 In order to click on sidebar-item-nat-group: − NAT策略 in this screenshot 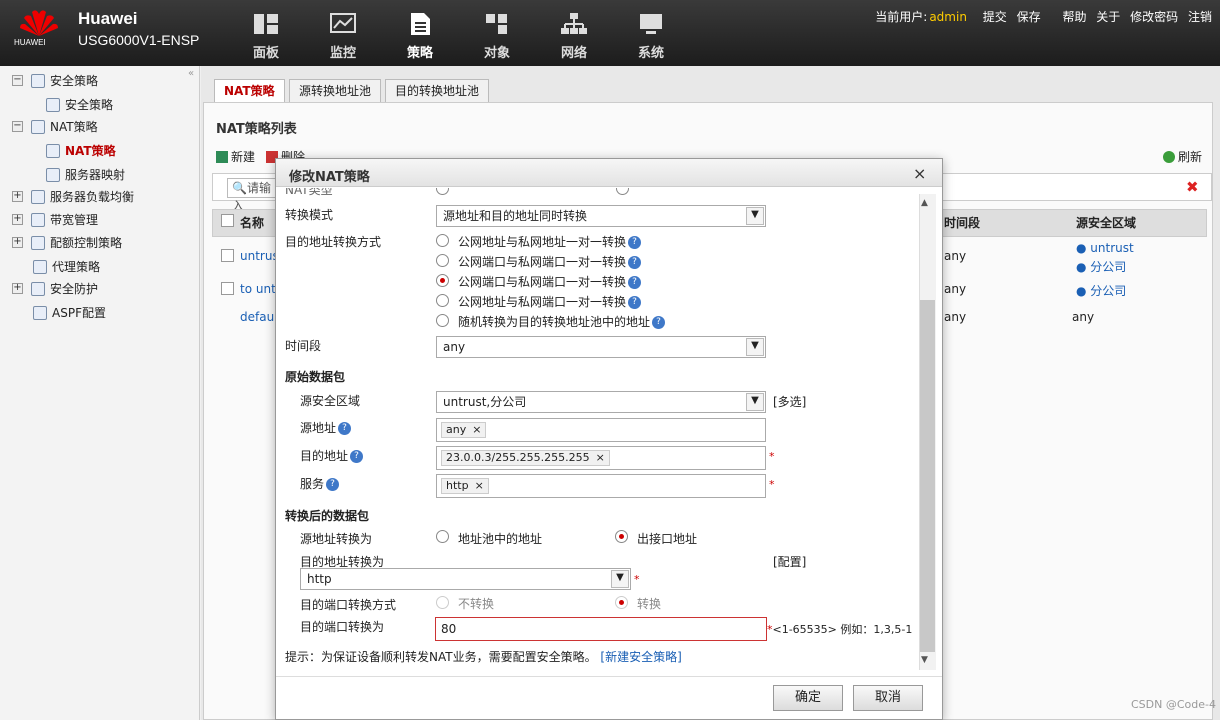, I will do `click(55, 126)`.